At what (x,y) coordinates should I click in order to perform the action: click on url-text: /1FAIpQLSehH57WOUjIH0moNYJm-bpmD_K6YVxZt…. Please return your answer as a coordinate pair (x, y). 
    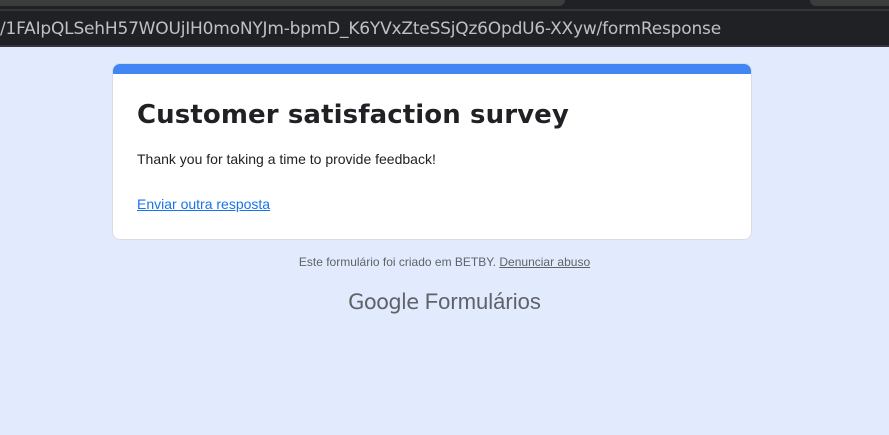
    Looking at the image, I should click on (360, 29).